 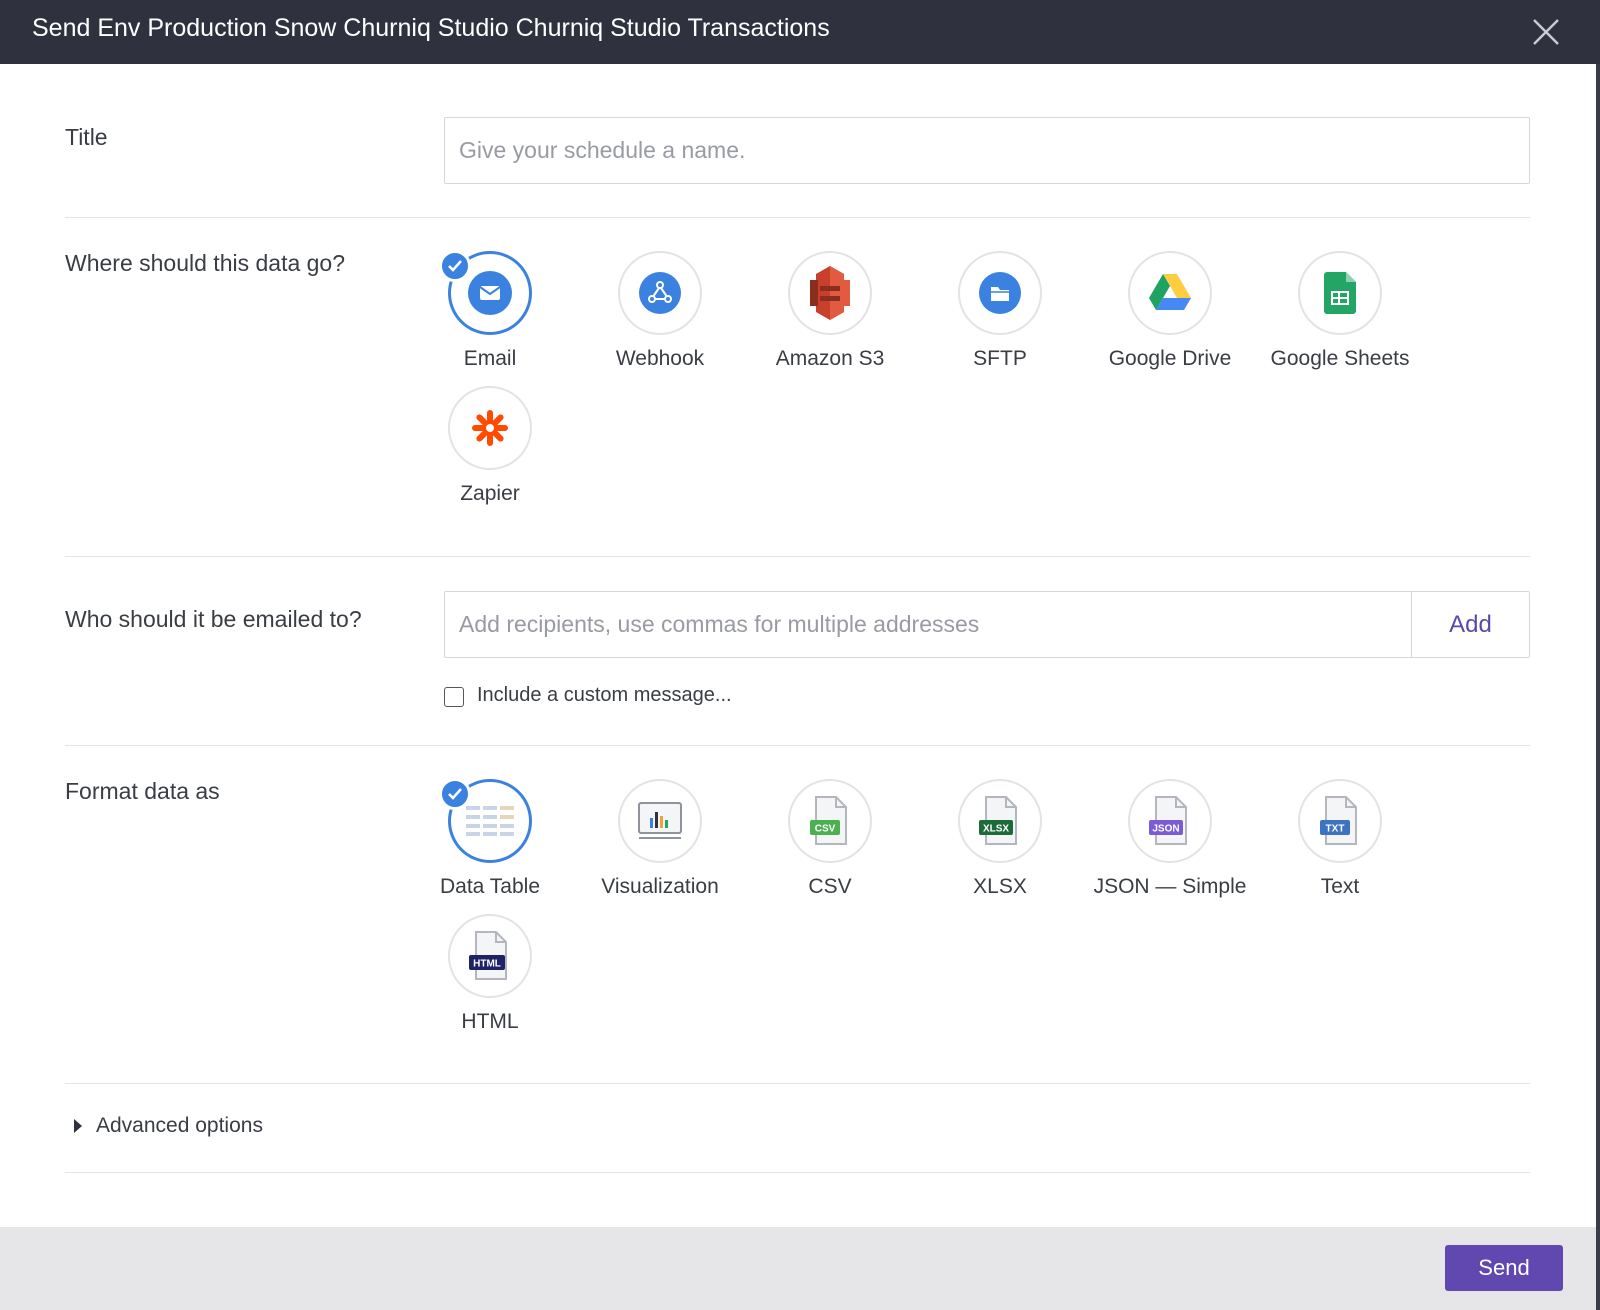 I want to click on format-option-json-simple: JSON JSON — Simple, so click(x=1170, y=844).